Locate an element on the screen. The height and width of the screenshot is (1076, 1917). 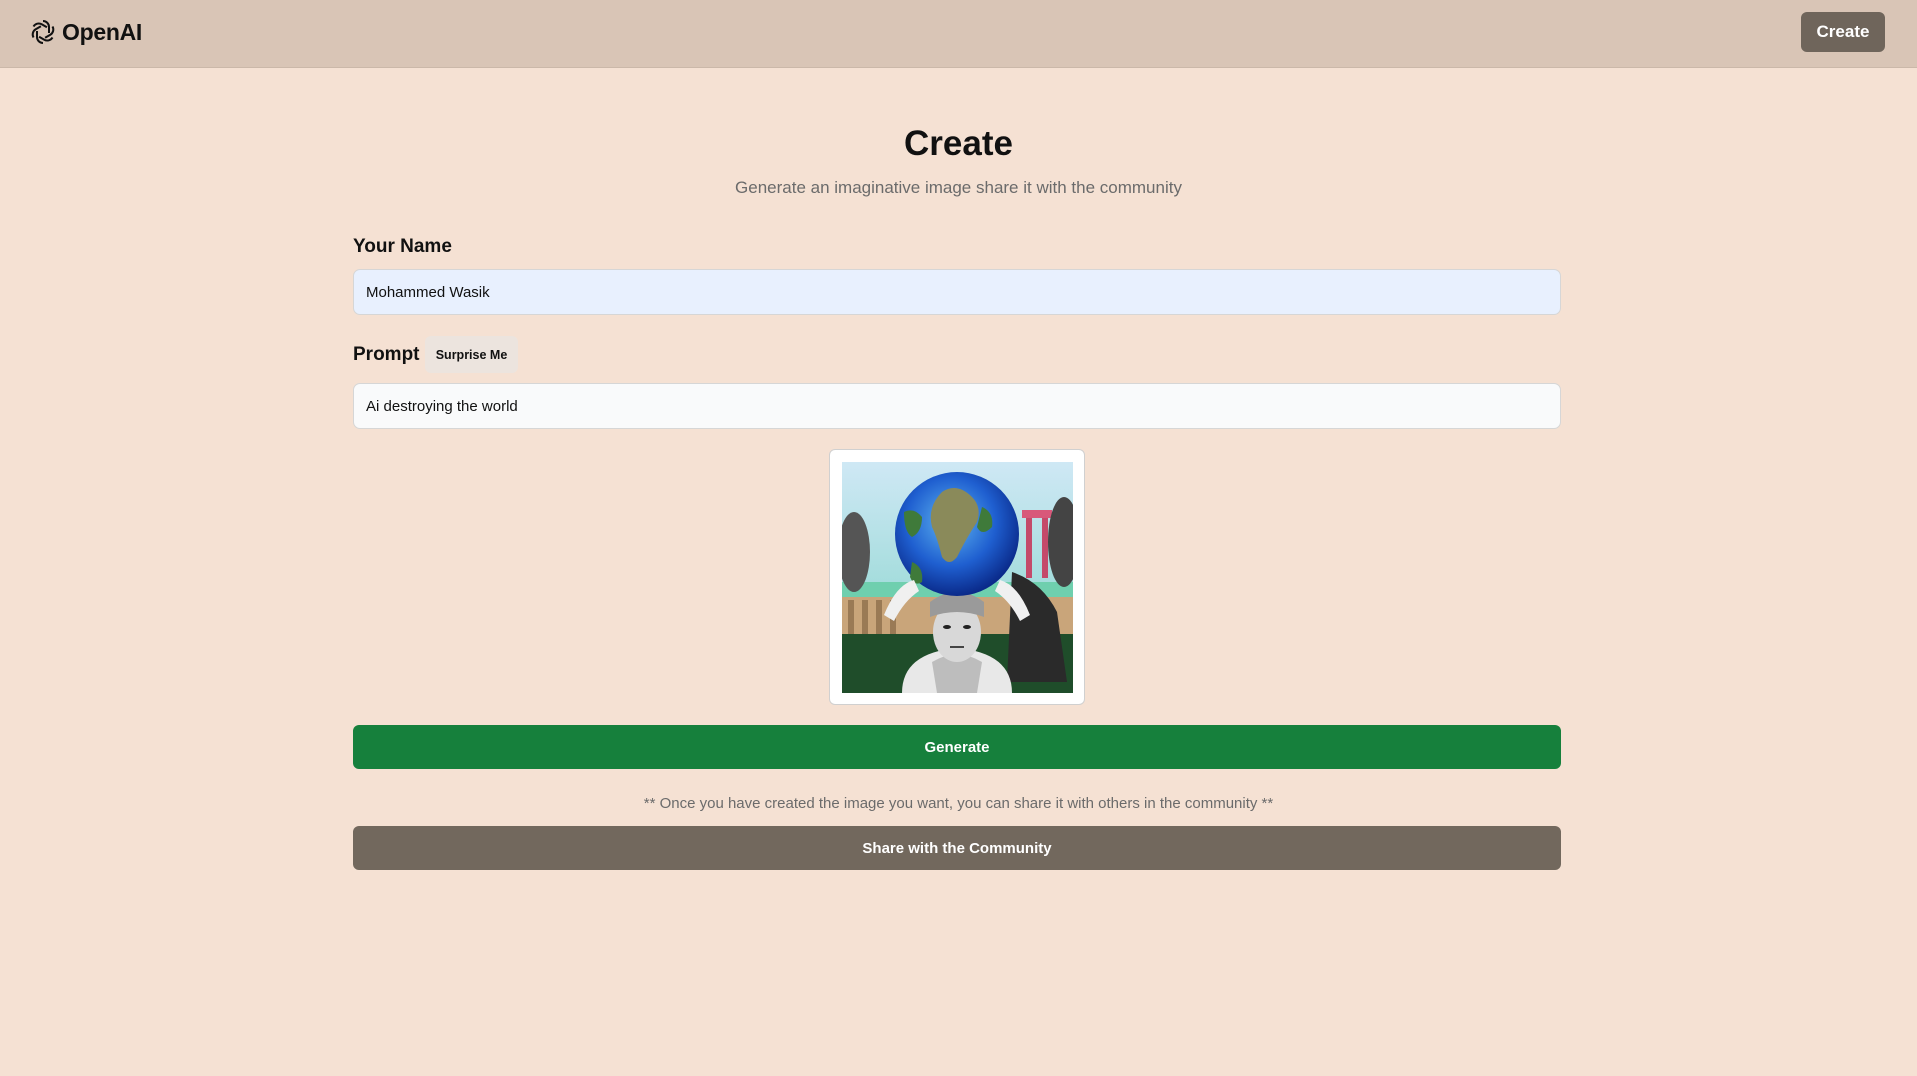
name-input: Mohammed Wasik is located at coordinates (957, 292).